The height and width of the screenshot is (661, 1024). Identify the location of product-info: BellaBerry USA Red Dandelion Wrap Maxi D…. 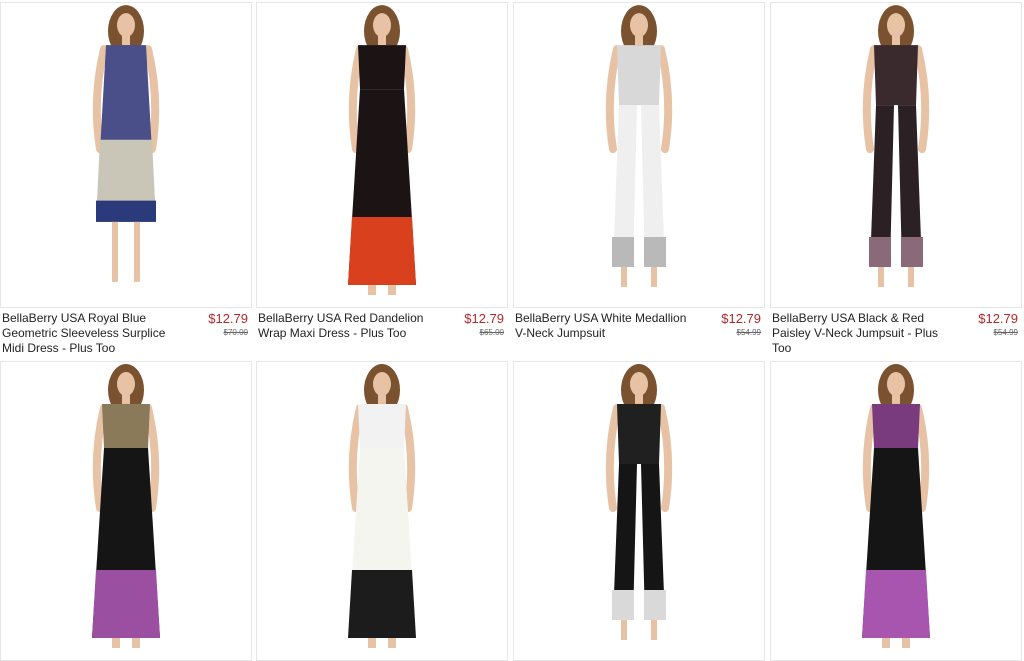
(382, 335).